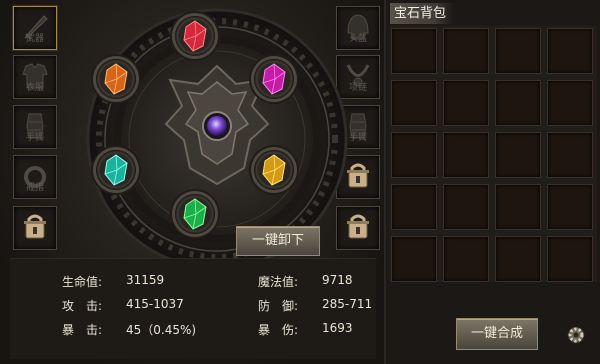 Image resolution: width=600 pixels, height=364 pixels. Describe the element at coordinates (35, 77) in the screenshot. I see `armor-slot: 衣服` at that location.